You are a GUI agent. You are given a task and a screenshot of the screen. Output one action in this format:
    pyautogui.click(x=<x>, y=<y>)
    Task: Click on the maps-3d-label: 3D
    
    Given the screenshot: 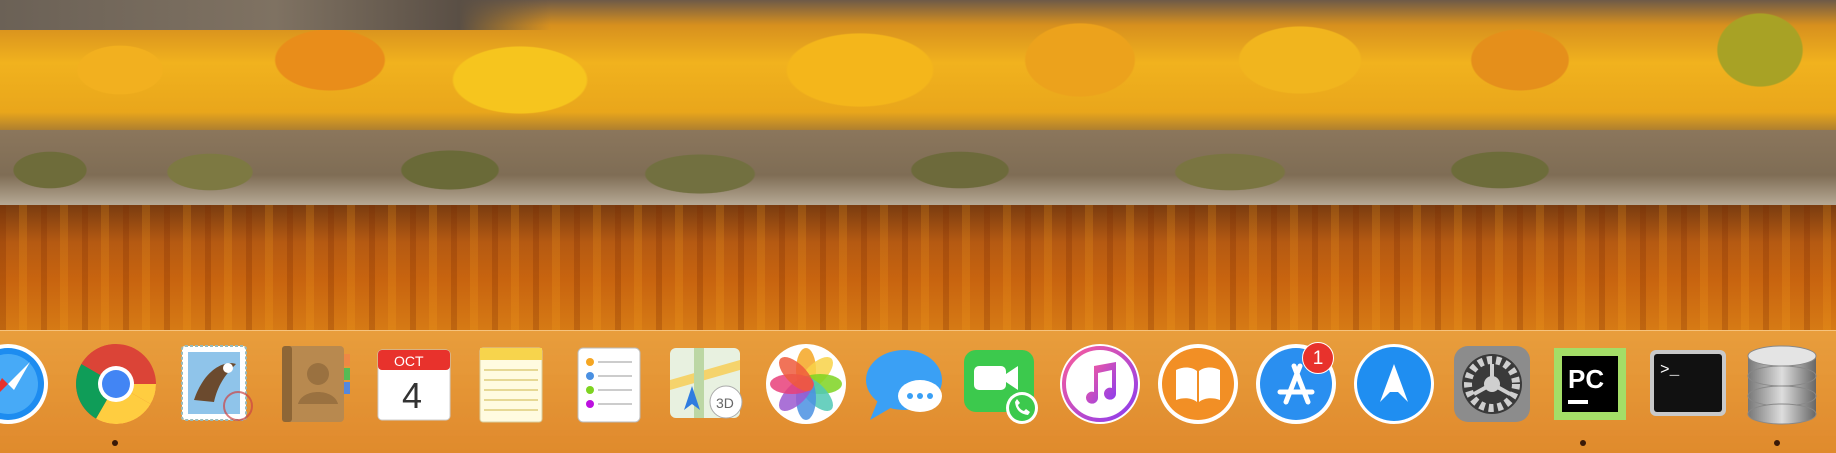 What is the action you would take?
    pyautogui.click(x=725, y=403)
    